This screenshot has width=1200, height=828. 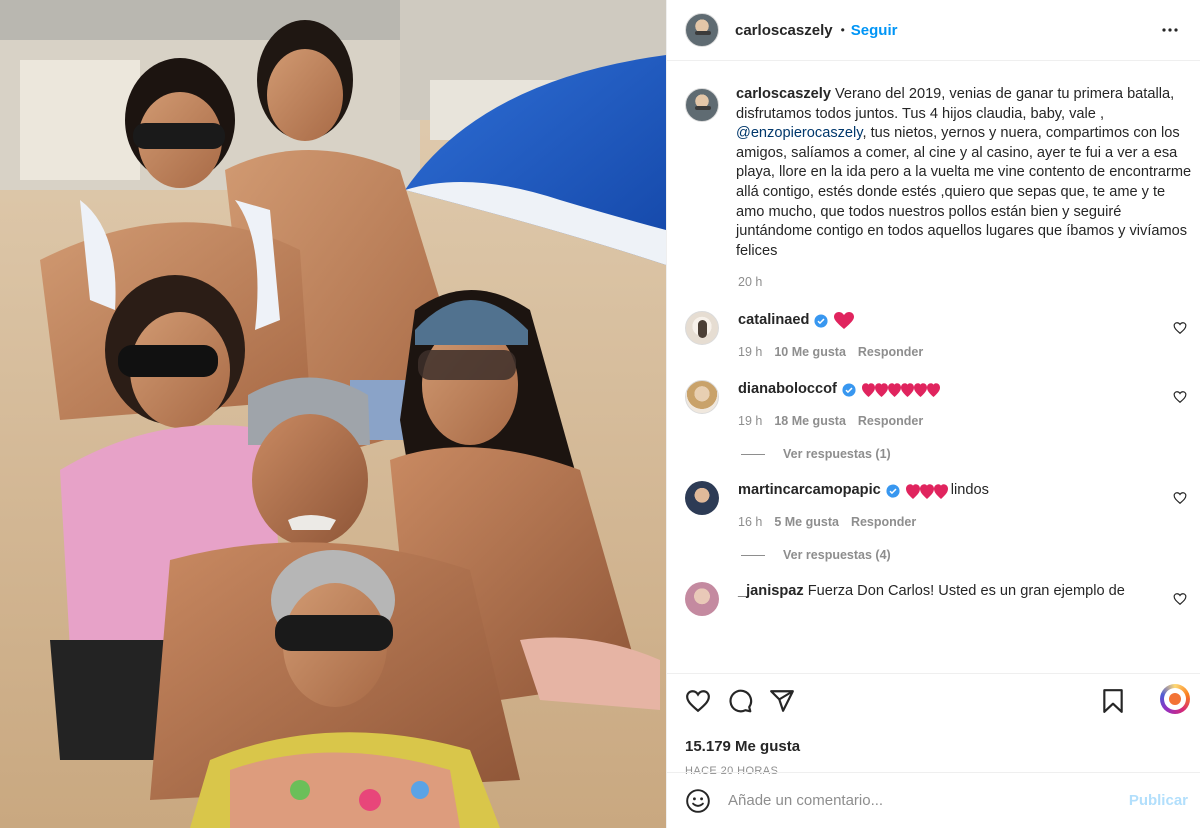 What do you see at coordinates (1158, 800) in the screenshot?
I see `publish-button: Publicar` at bounding box center [1158, 800].